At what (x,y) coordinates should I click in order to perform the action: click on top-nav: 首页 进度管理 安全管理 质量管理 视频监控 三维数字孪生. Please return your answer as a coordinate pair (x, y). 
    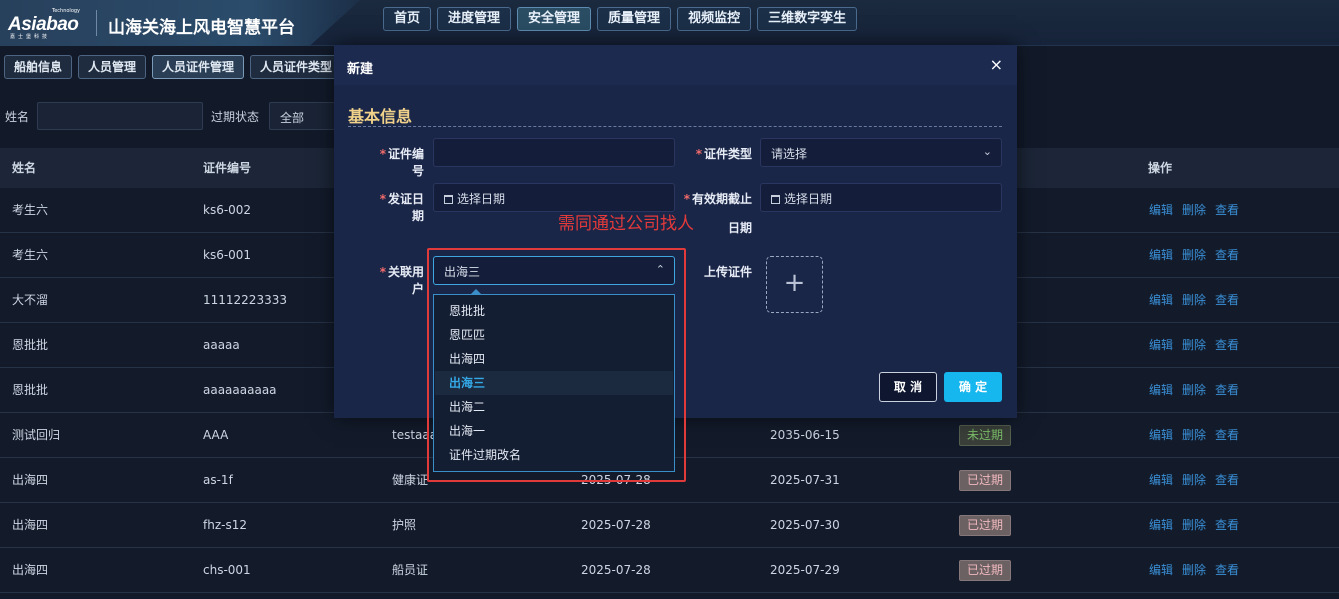
    Looking at the image, I should click on (620, 19).